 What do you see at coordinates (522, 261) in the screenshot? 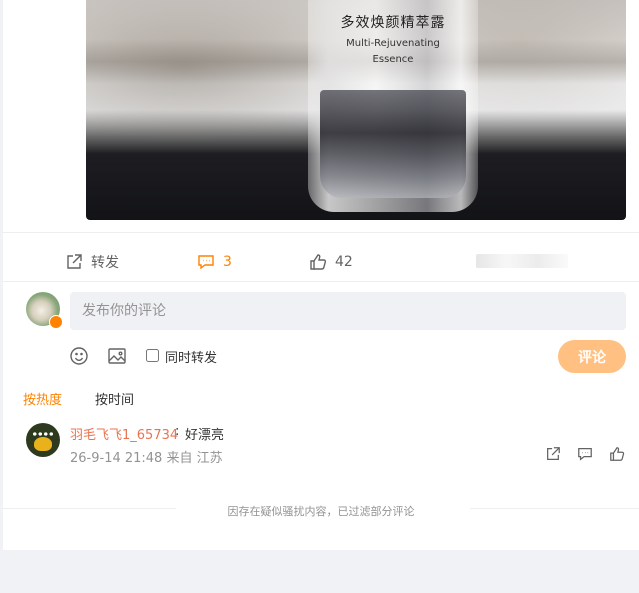
I see `obscured-content` at bounding box center [522, 261].